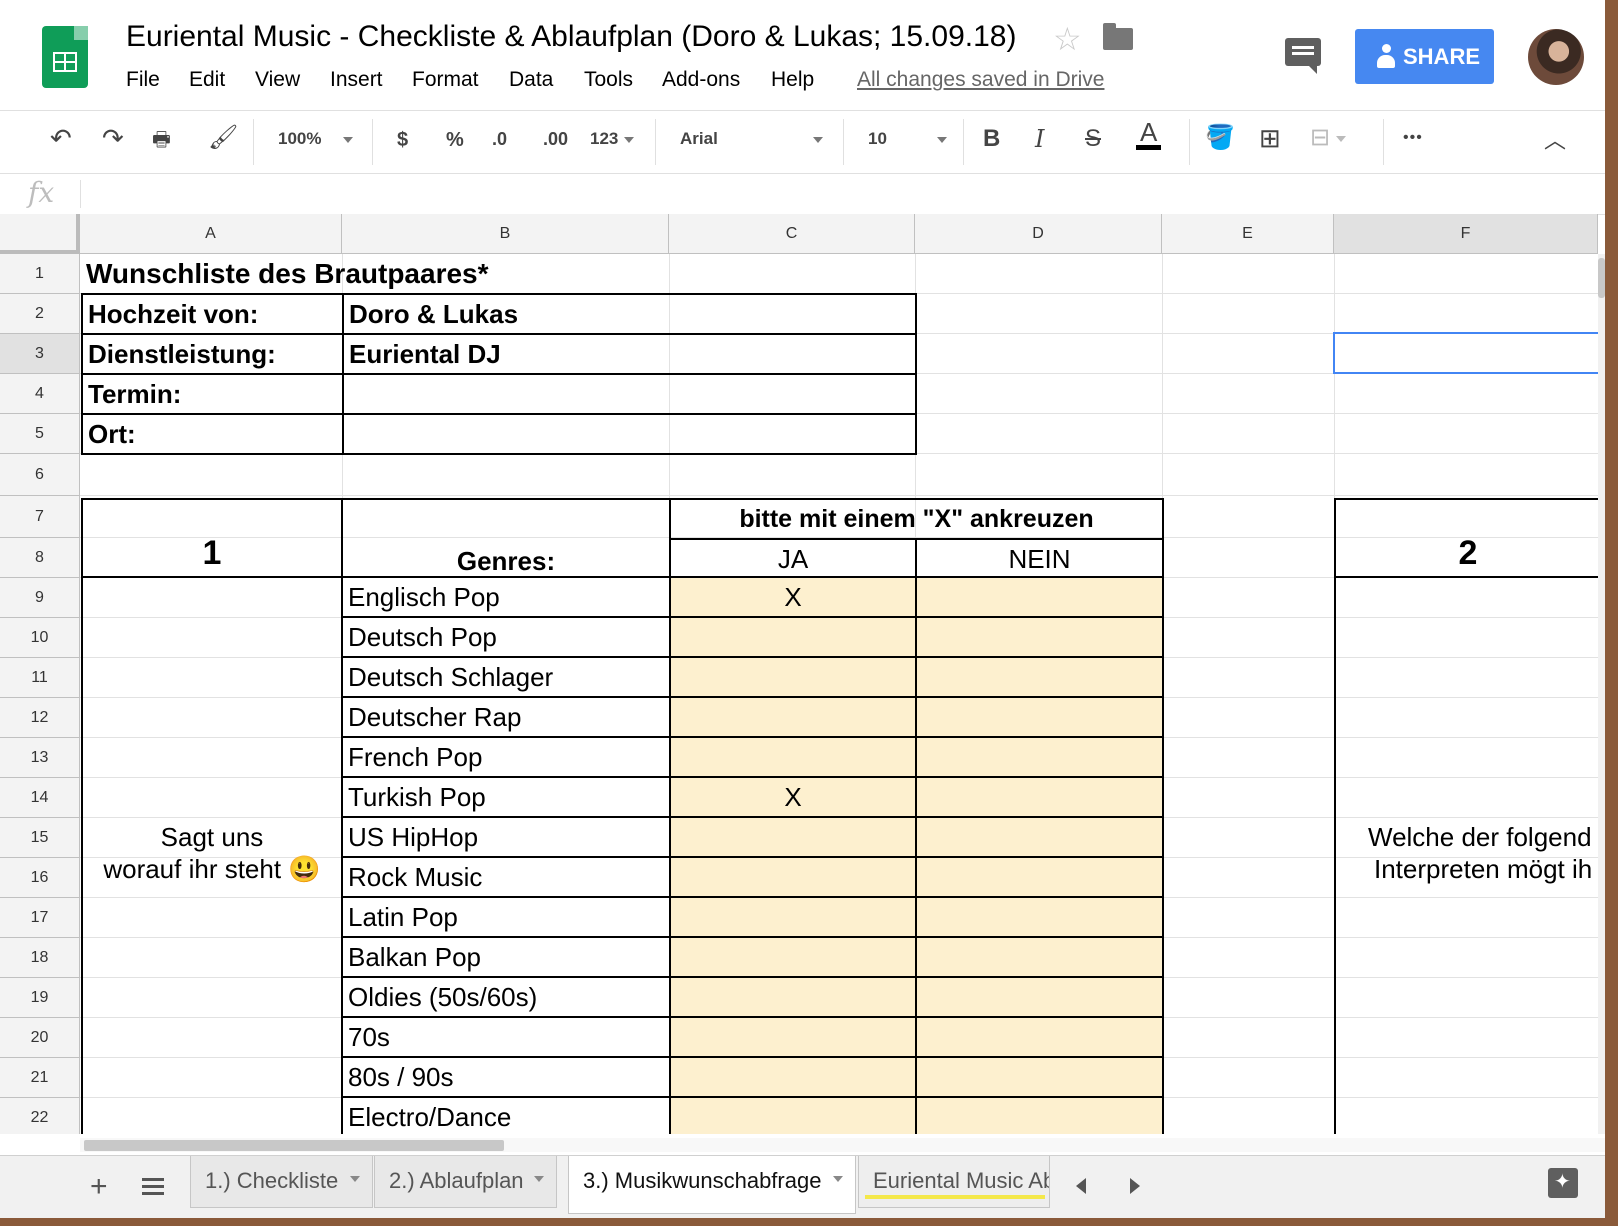  I want to click on info-value-cell: Doro & Lukas, so click(629, 314).